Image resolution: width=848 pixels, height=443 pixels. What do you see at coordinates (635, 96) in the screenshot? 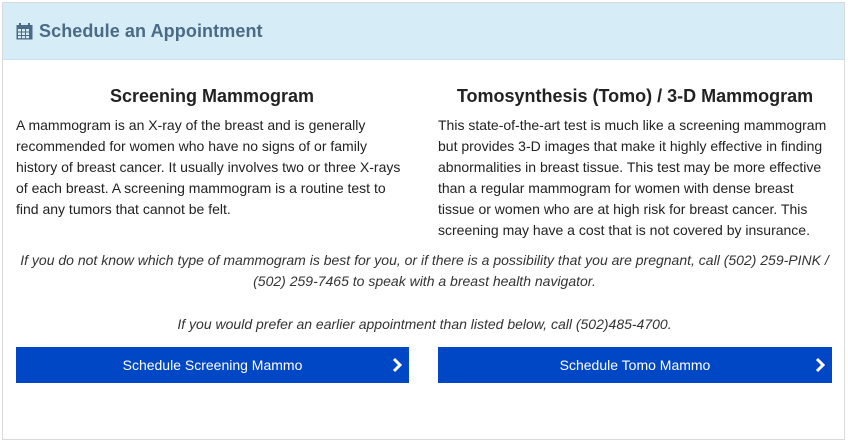
I see `tomo-heading: Tomosynthesis (Tomo) / 3-D Mammogram` at bounding box center [635, 96].